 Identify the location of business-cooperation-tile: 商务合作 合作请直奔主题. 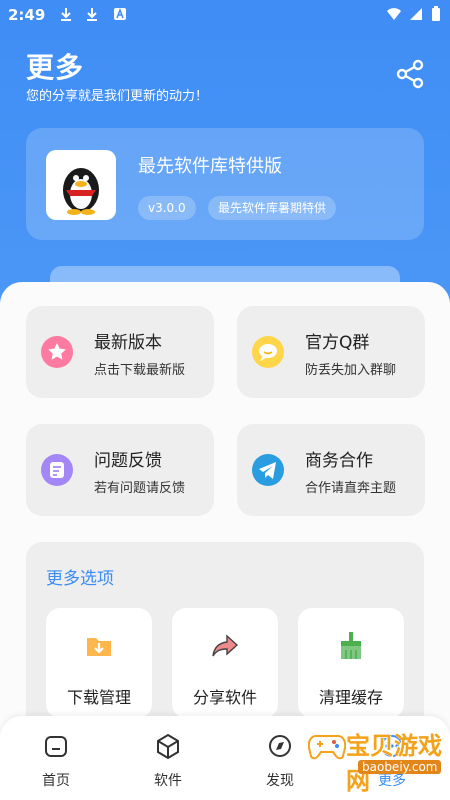
(331, 470).